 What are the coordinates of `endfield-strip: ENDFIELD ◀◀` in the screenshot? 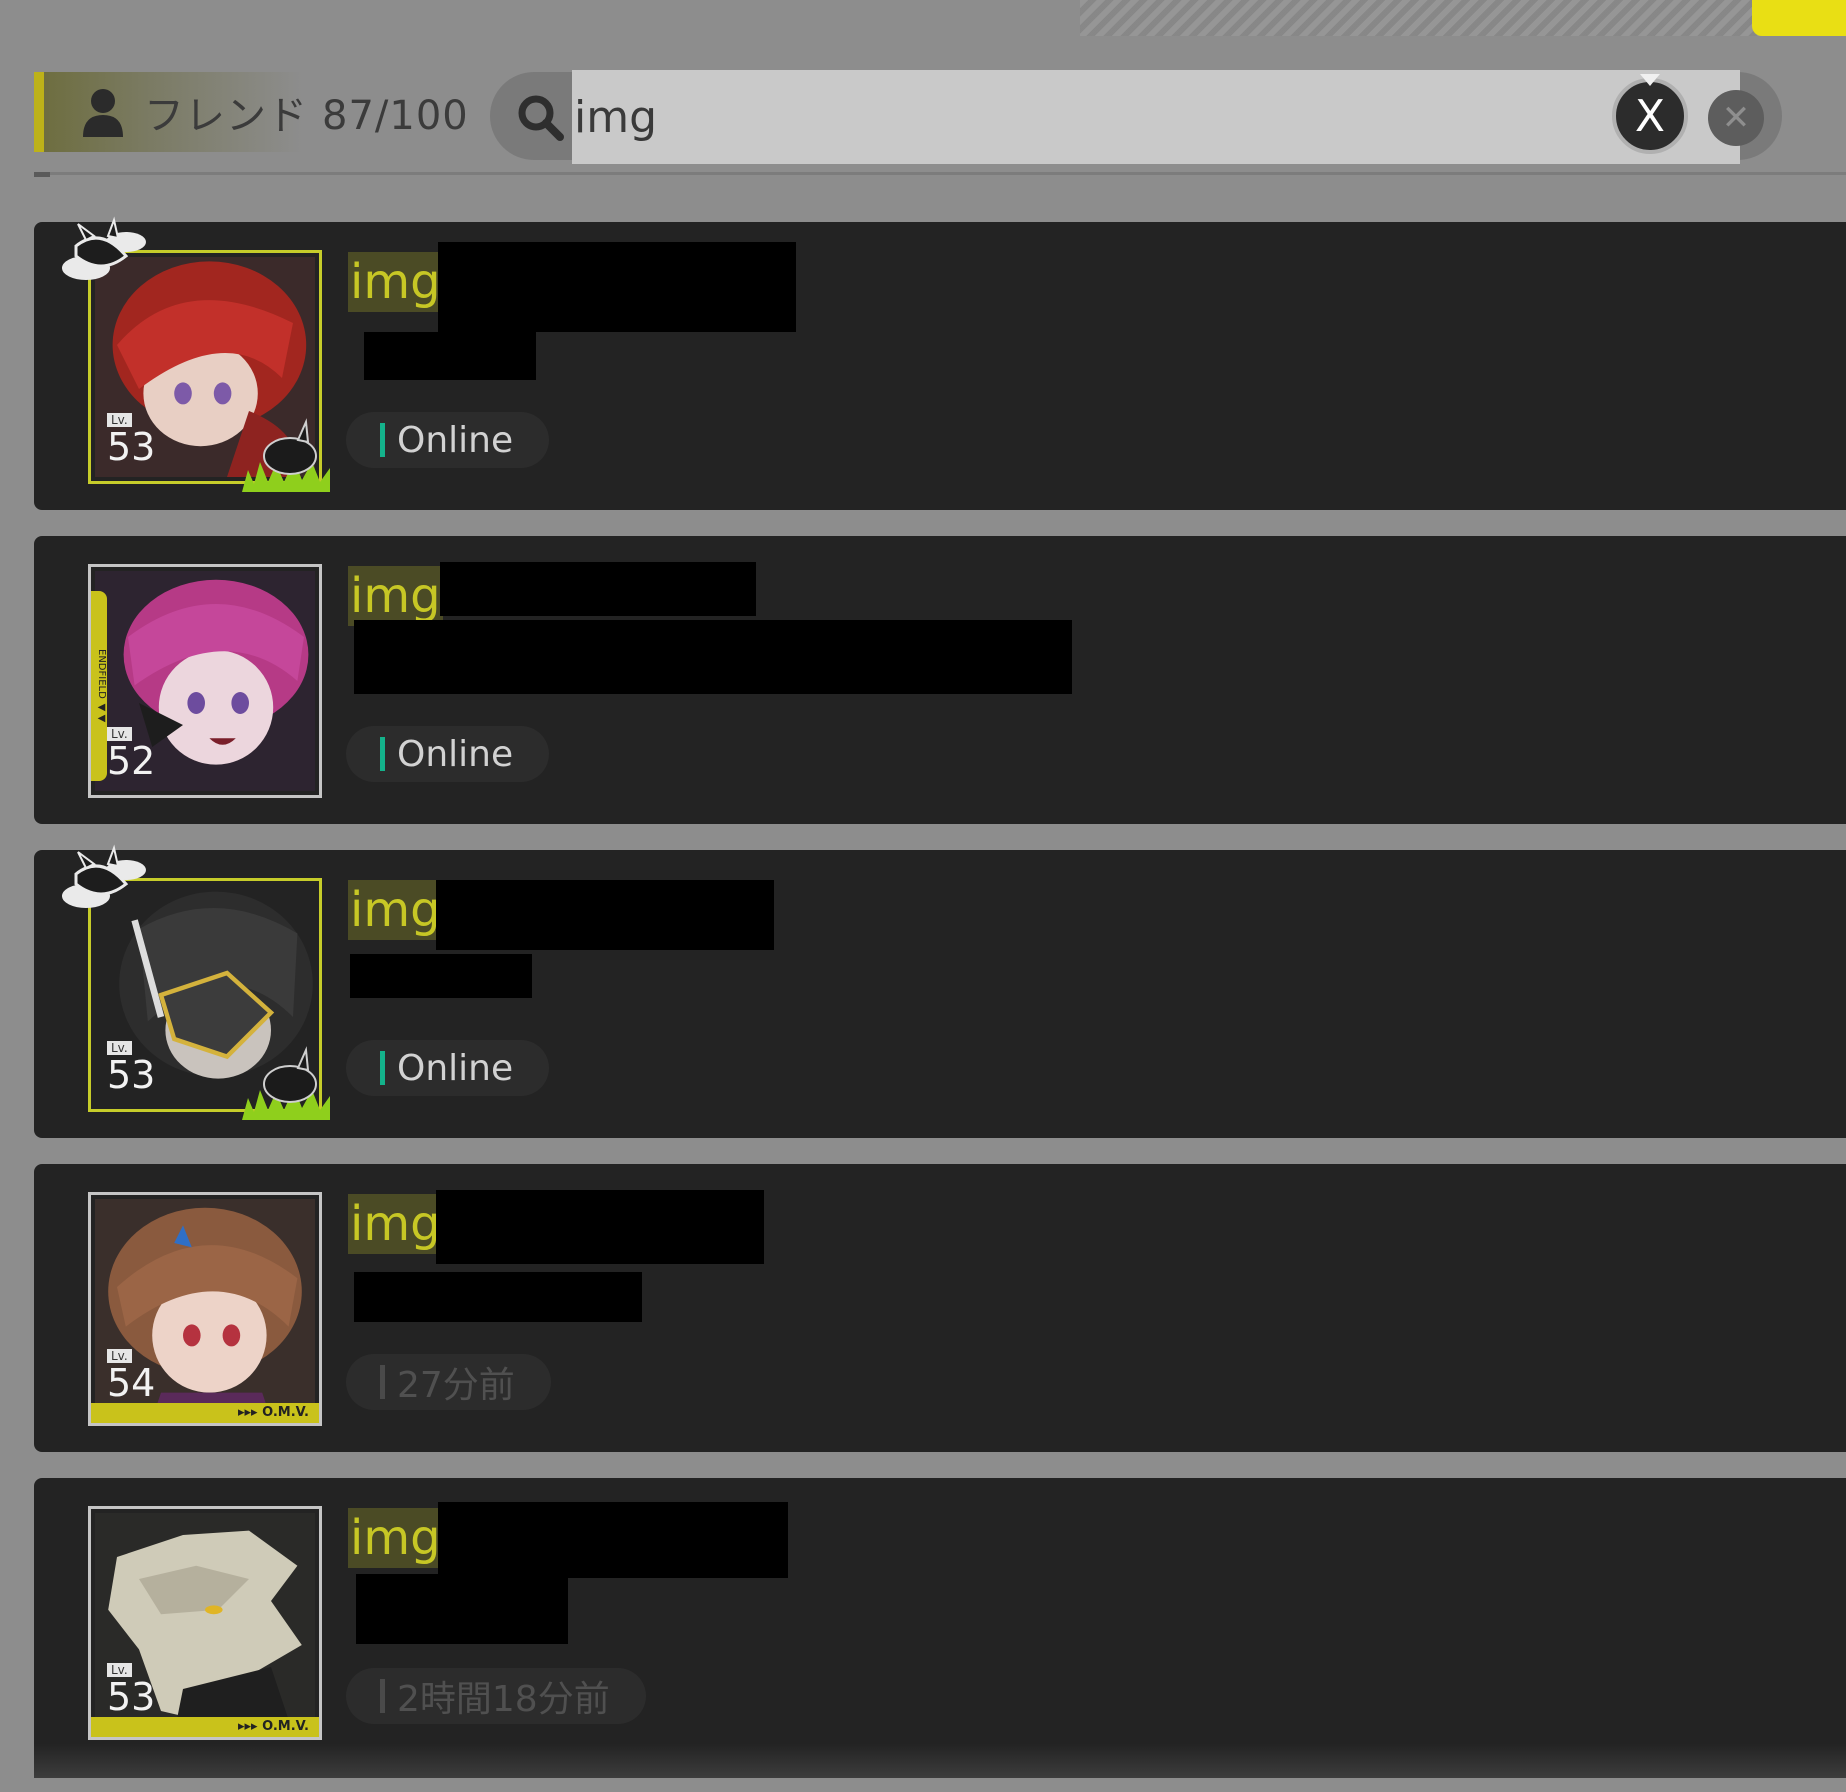 It's located at (99, 686).